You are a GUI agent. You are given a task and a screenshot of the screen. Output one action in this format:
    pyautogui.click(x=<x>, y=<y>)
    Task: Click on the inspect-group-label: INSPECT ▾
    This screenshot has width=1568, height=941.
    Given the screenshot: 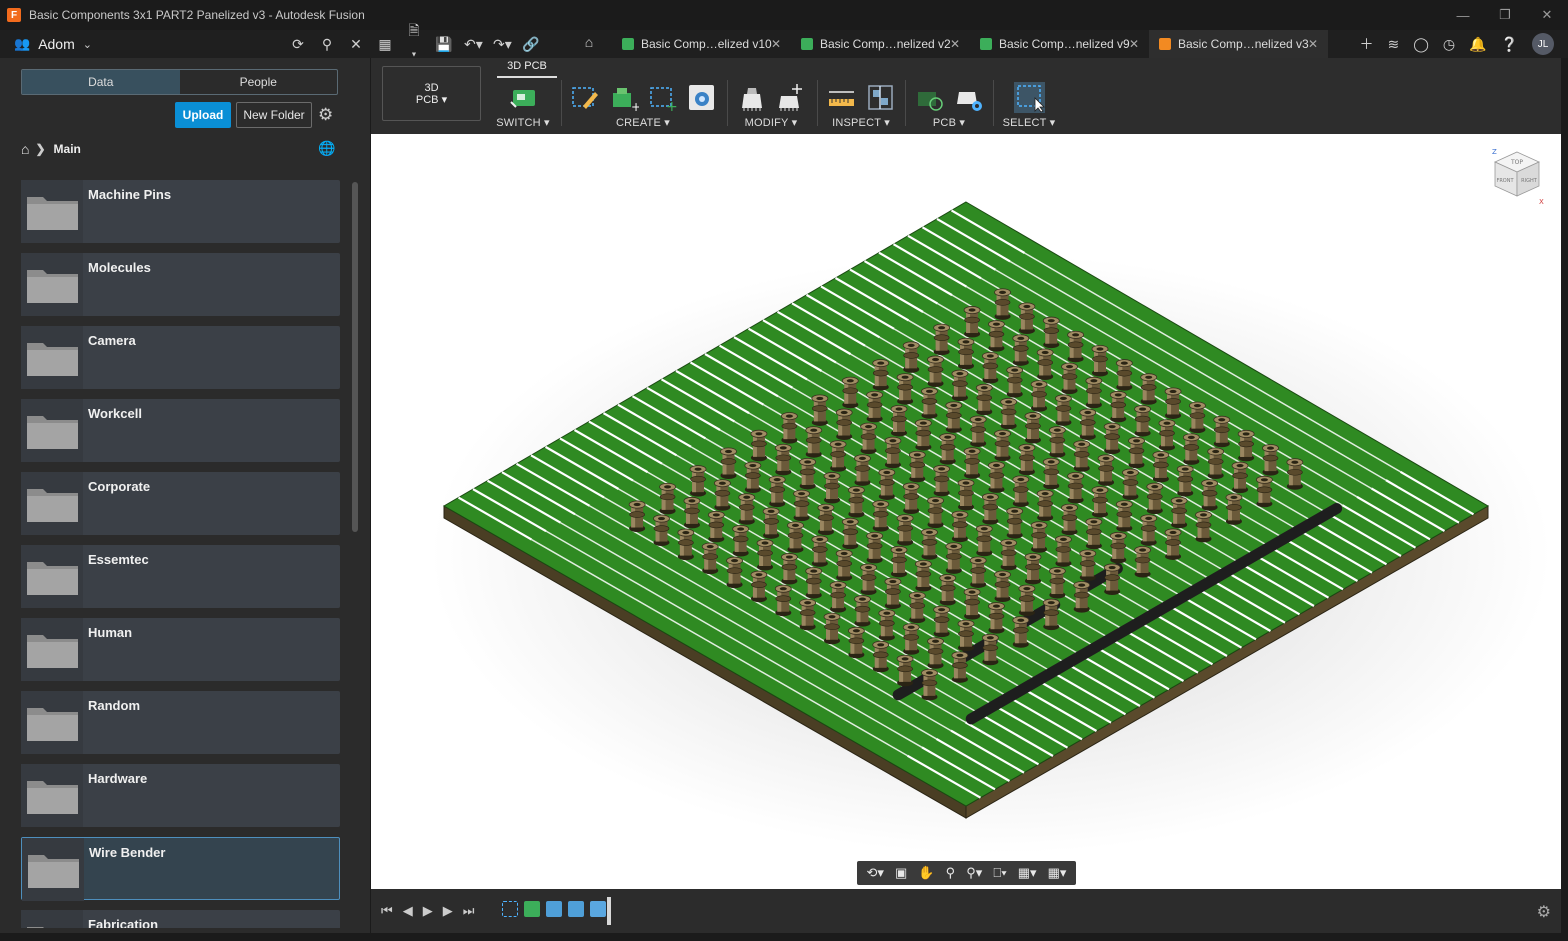 What is the action you would take?
    pyautogui.click(x=861, y=122)
    